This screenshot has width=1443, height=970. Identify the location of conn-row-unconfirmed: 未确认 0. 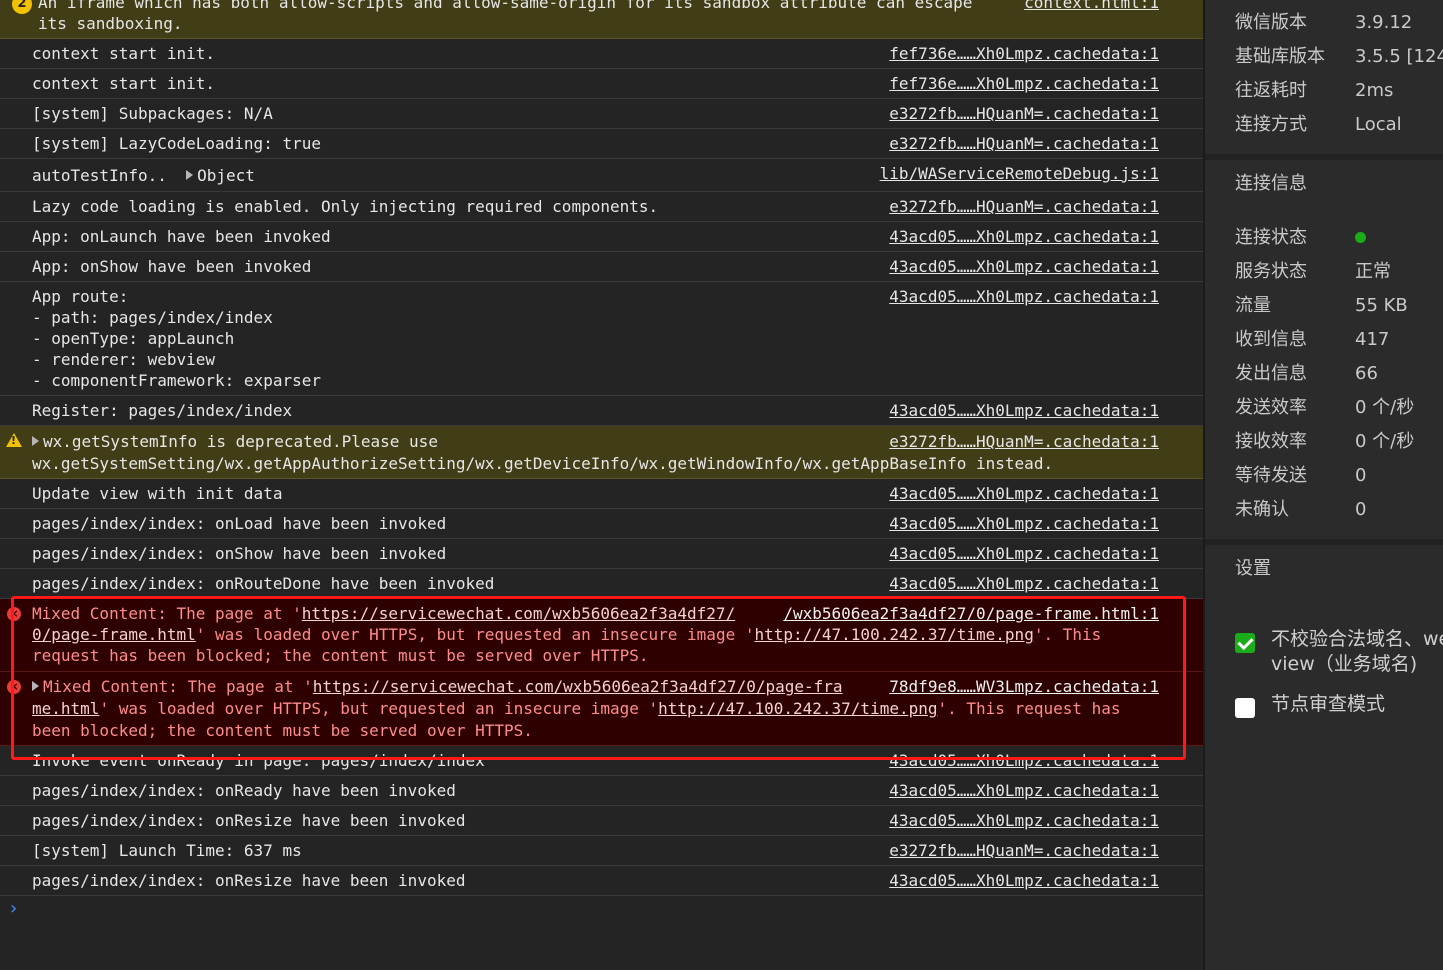
(1300, 510).